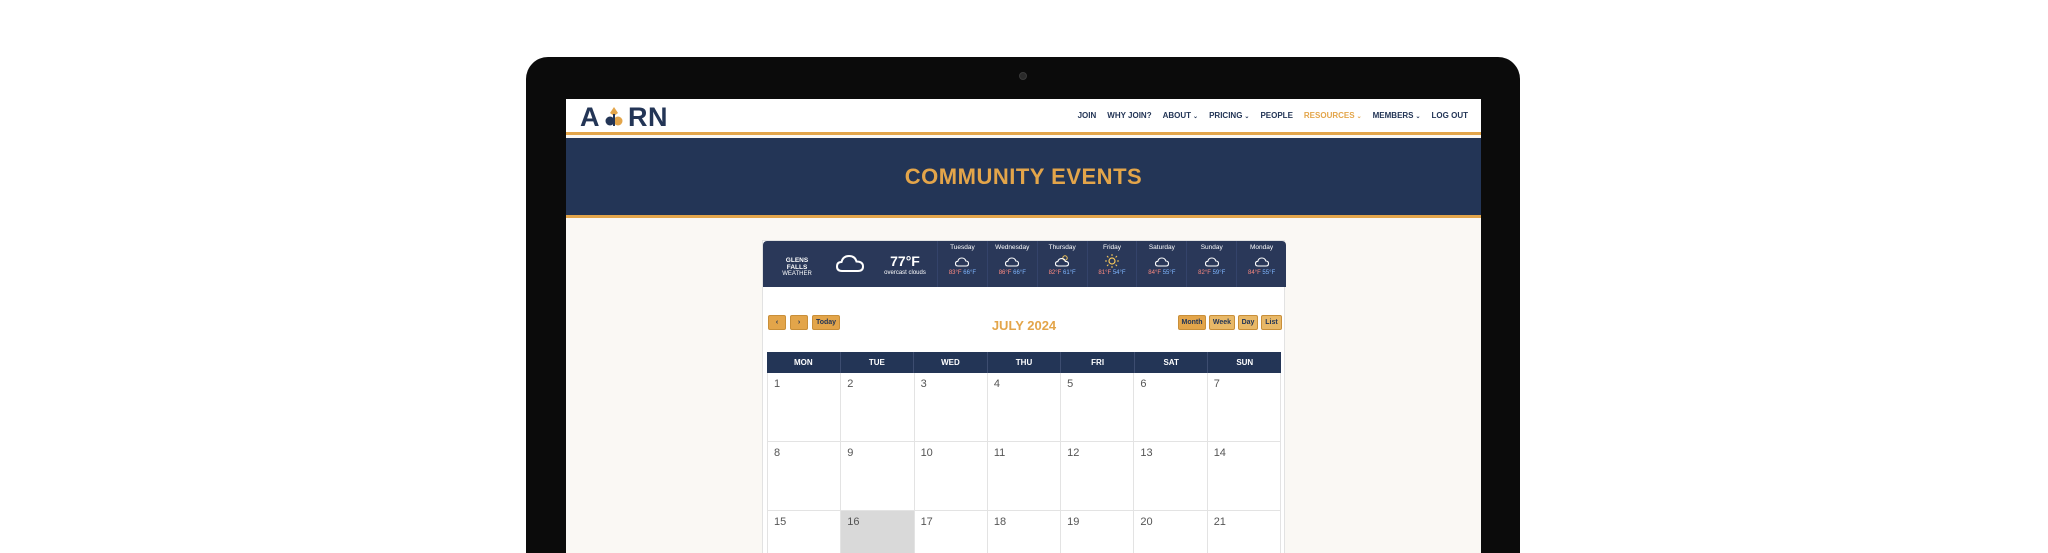 The width and height of the screenshot is (2048, 553). What do you see at coordinates (951, 407) in the screenshot?
I see `calendar-day-cell: 3` at bounding box center [951, 407].